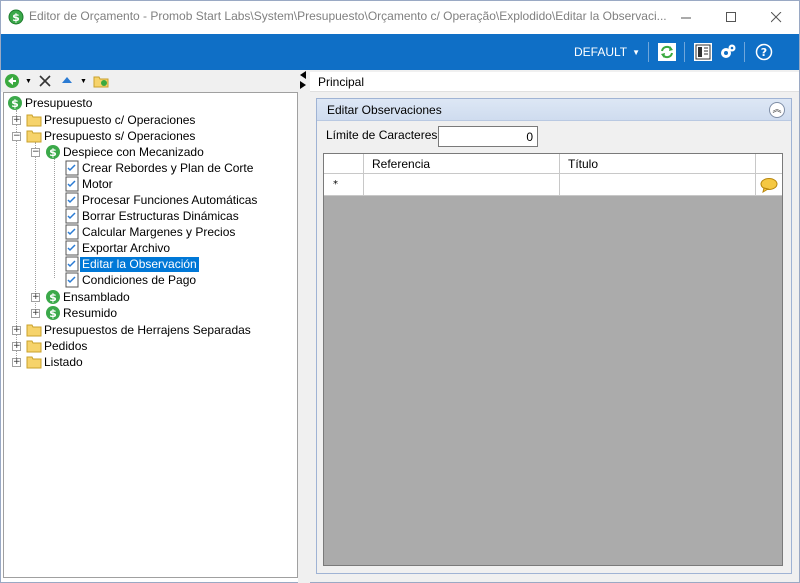 The image size is (800, 583). Describe the element at coordinates (607, 52) in the screenshot. I see `profile-dropdown: DEFAULT ▼` at that location.